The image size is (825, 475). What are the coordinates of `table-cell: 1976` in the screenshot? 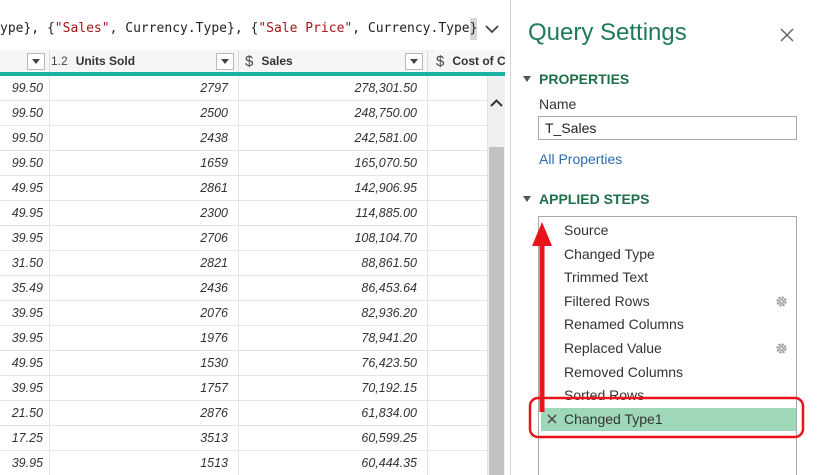 It's located at (144, 338).